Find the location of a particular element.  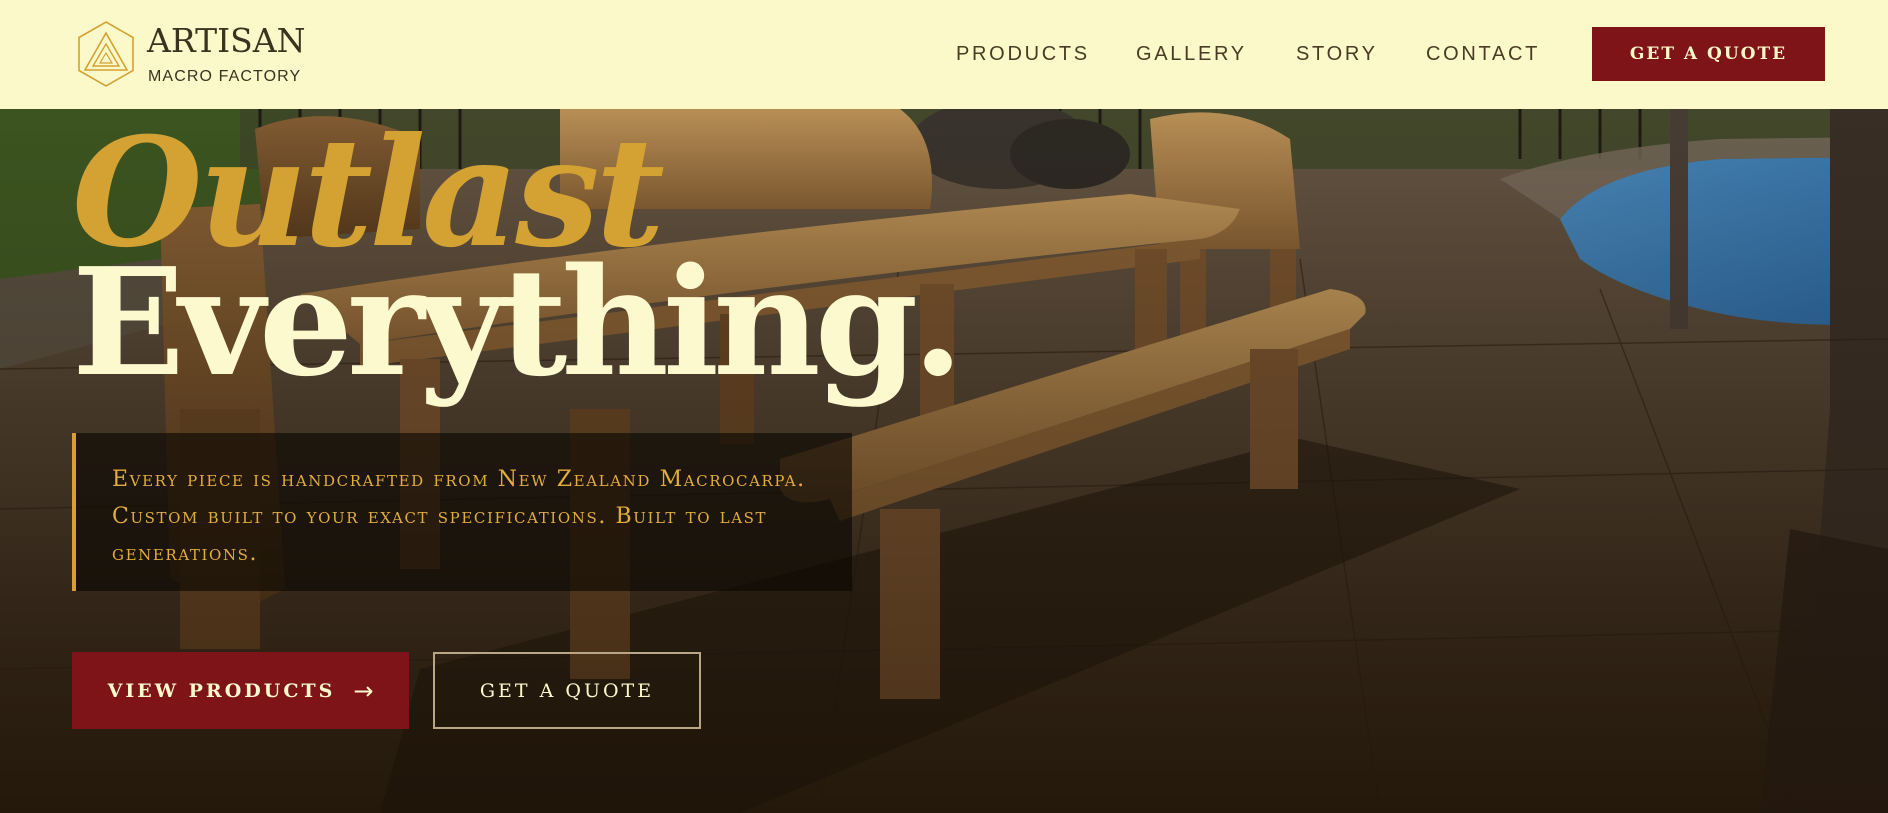

nav-get-quote-button: GET A QUOTE is located at coordinates (1708, 54).